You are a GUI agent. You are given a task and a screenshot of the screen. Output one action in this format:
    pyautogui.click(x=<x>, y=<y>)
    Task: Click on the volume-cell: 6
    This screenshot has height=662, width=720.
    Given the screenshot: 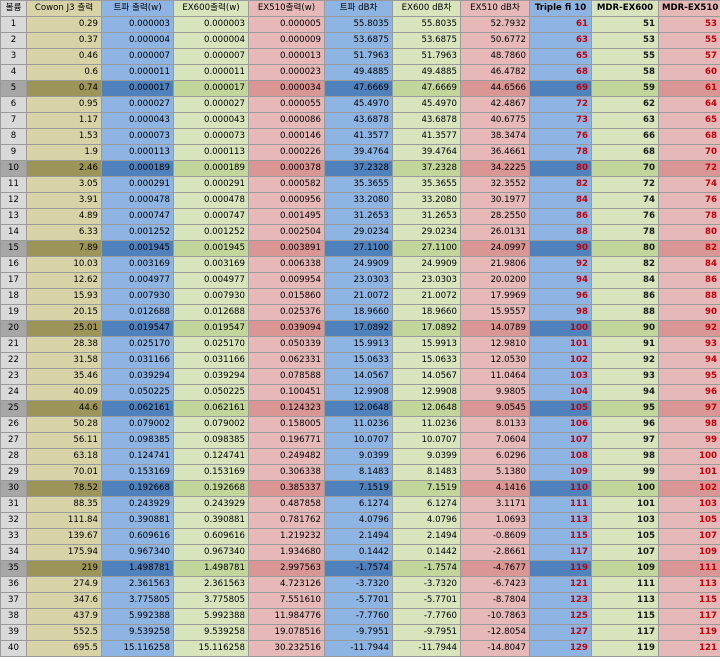 What is the action you would take?
    pyautogui.click(x=13, y=104)
    